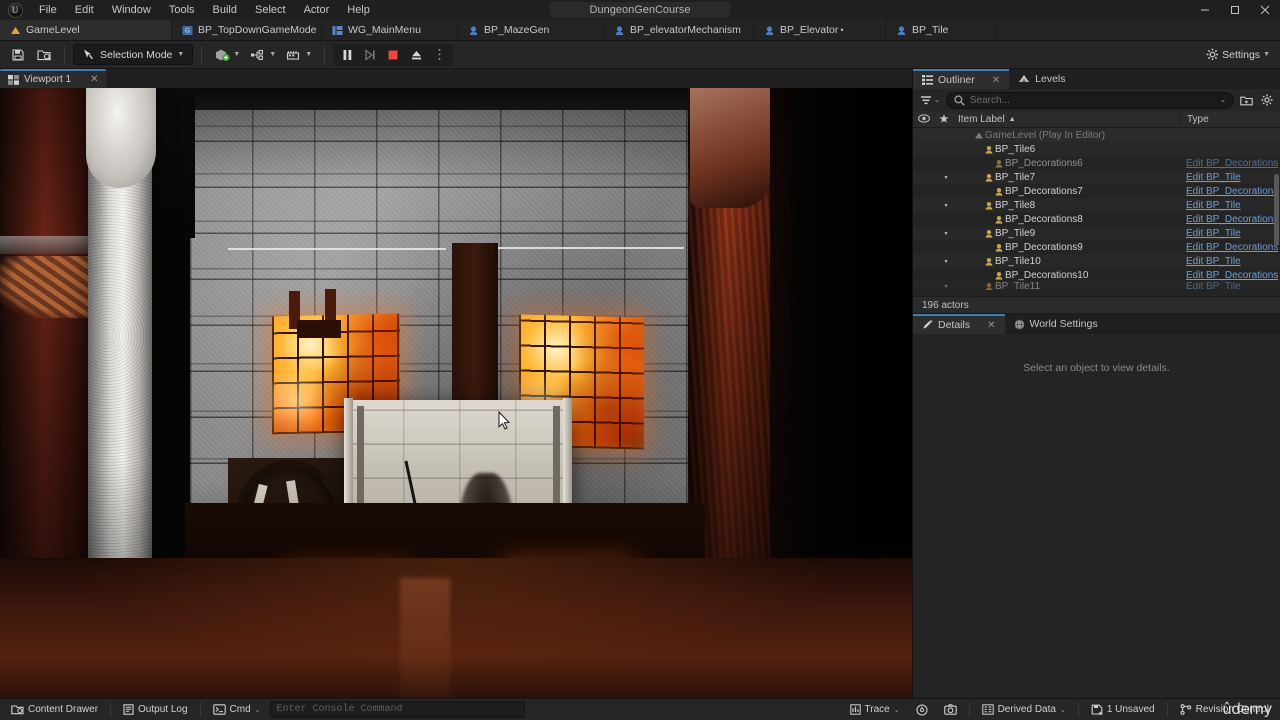 The width and height of the screenshot is (1280, 720). I want to click on tab-viewport-1: Viewport 1 ✕, so click(53, 78).